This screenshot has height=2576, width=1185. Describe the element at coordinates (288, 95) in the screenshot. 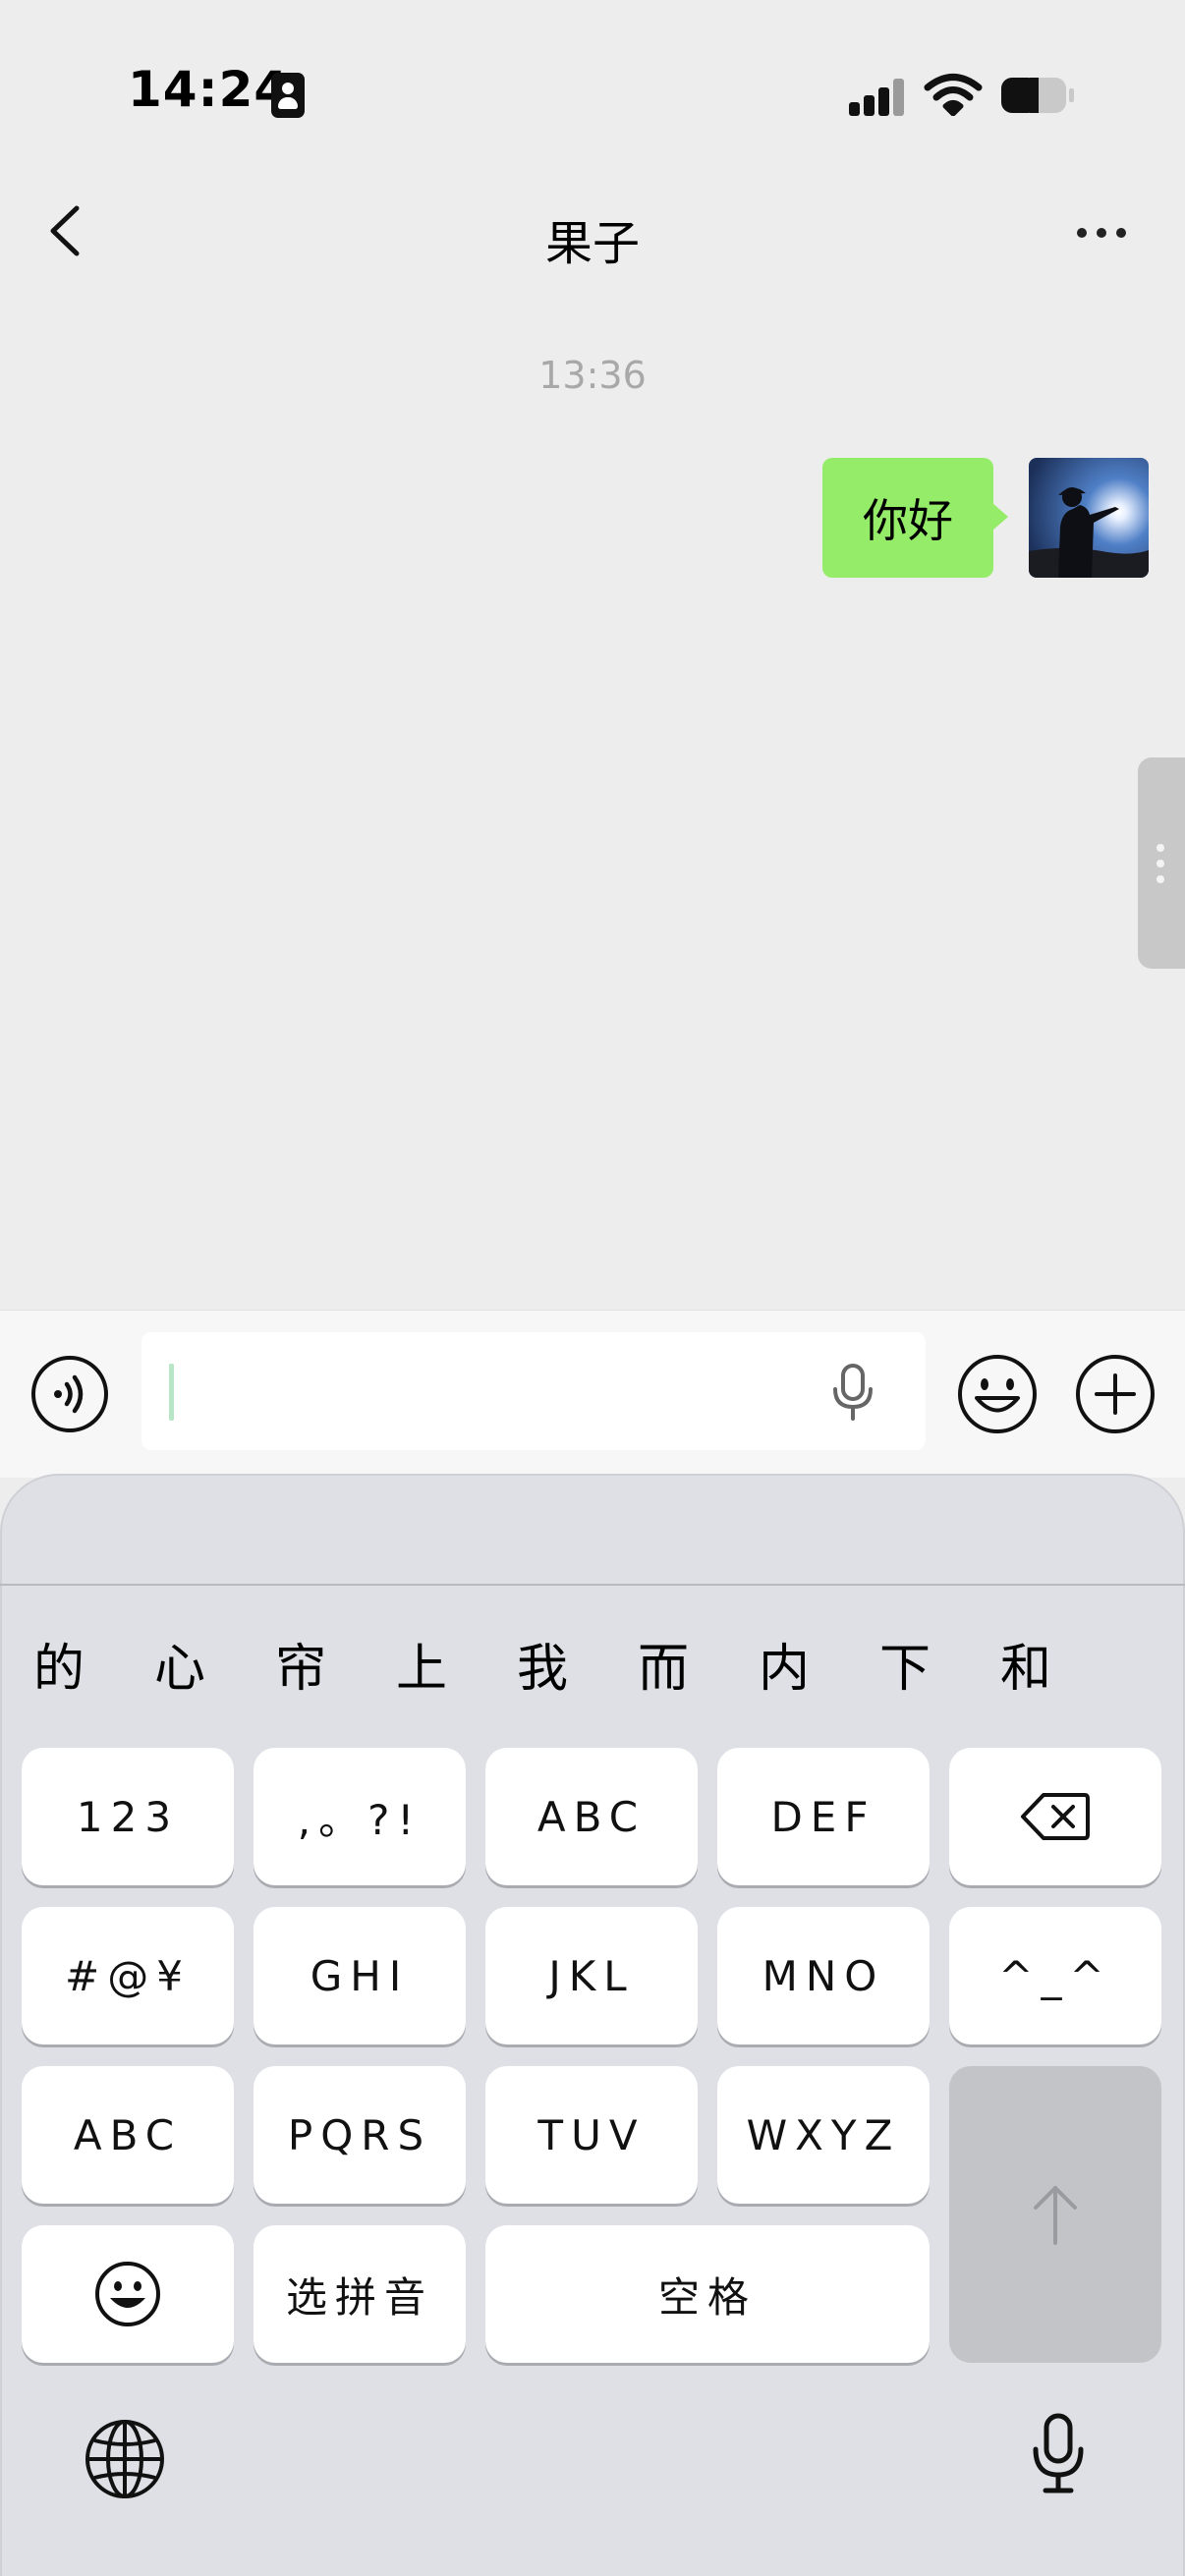

I see `id-card-icon` at that location.